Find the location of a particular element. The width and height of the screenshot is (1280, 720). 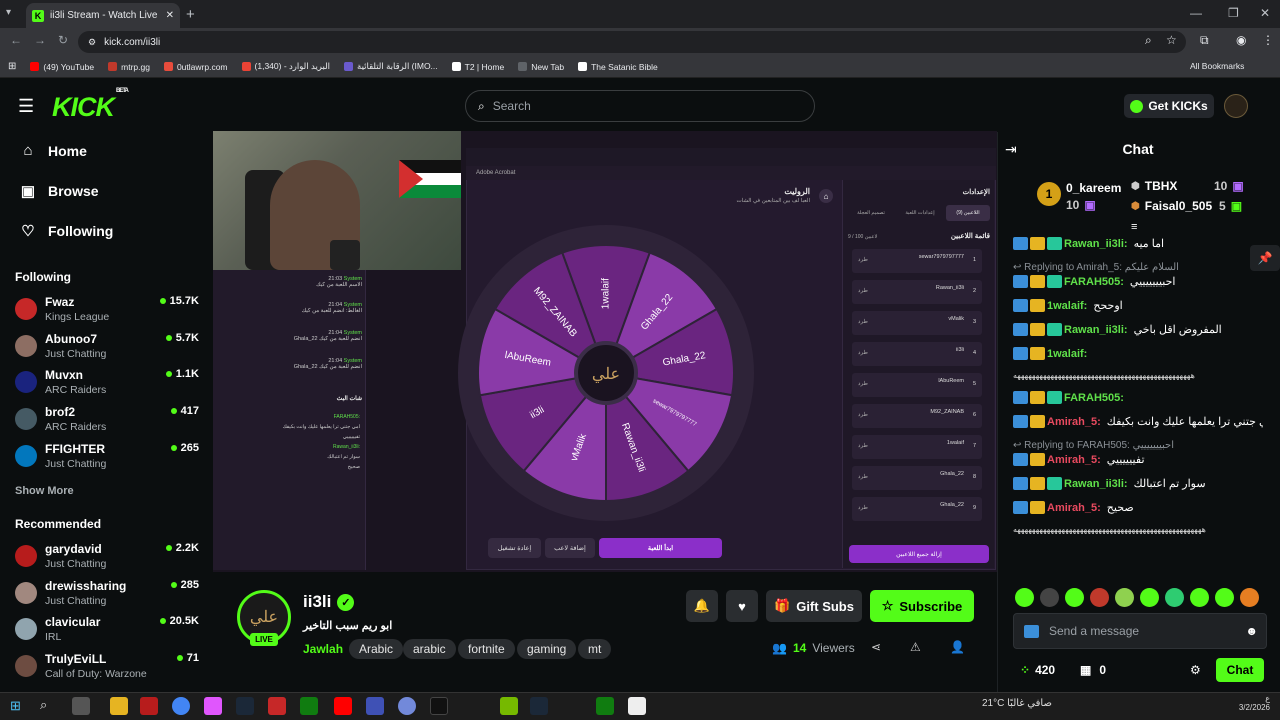

tab-game-settings: إعدادات اللعبة is located at coordinates (920, 213).